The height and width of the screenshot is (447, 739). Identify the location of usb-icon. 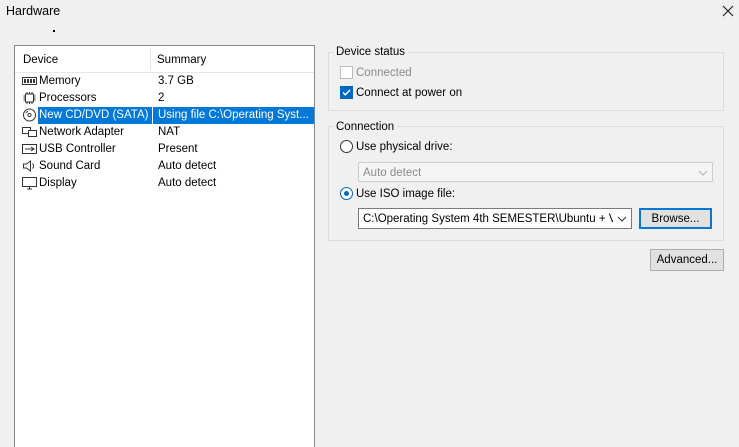
(29, 149).